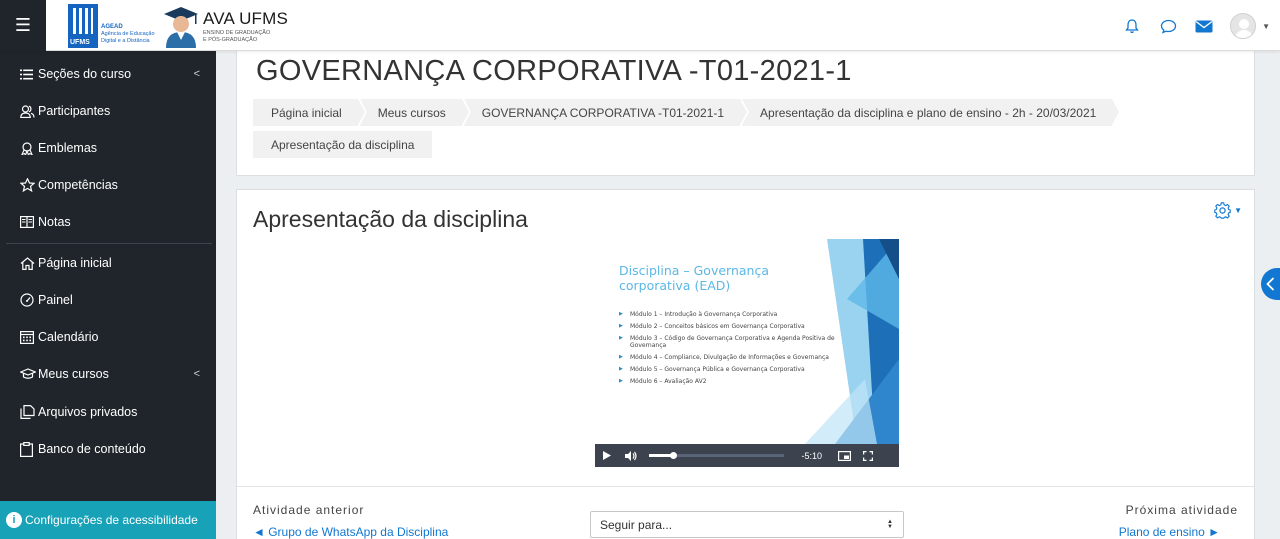 This screenshot has height=539, width=1280. I want to click on hamburger-icon: ☰, so click(23, 25).